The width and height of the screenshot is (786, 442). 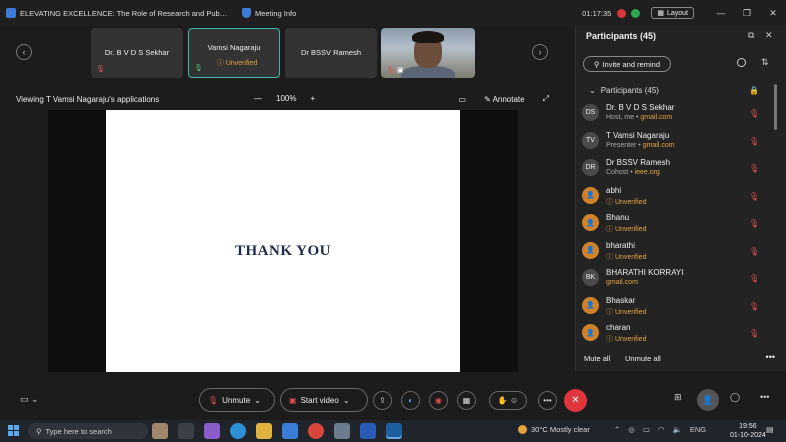 What do you see at coordinates (382, 400) in the screenshot?
I see `share-screen-icon: ⇪` at bounding box center [382, 400].